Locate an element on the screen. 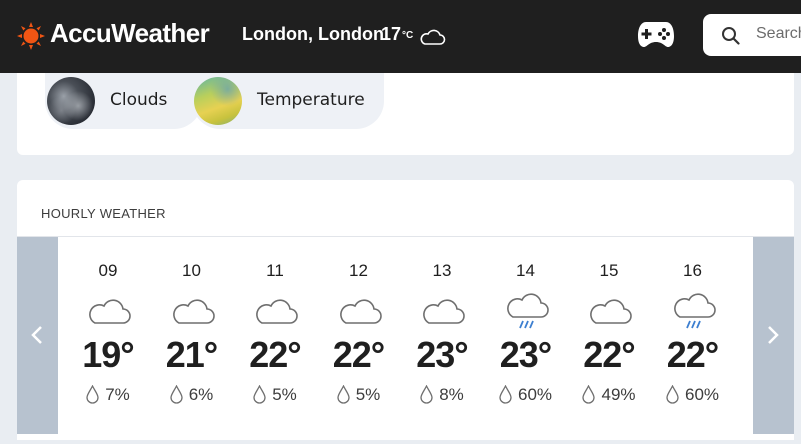 The image size is (801, 444). hour-precipitation: 8% is located at coordinates (442, 395).